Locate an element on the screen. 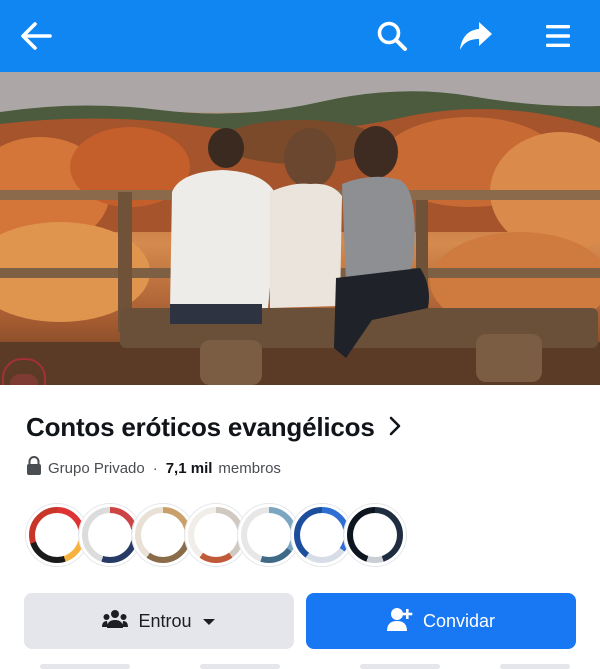  chevron-right-icon is located at coordinates (395, 427).